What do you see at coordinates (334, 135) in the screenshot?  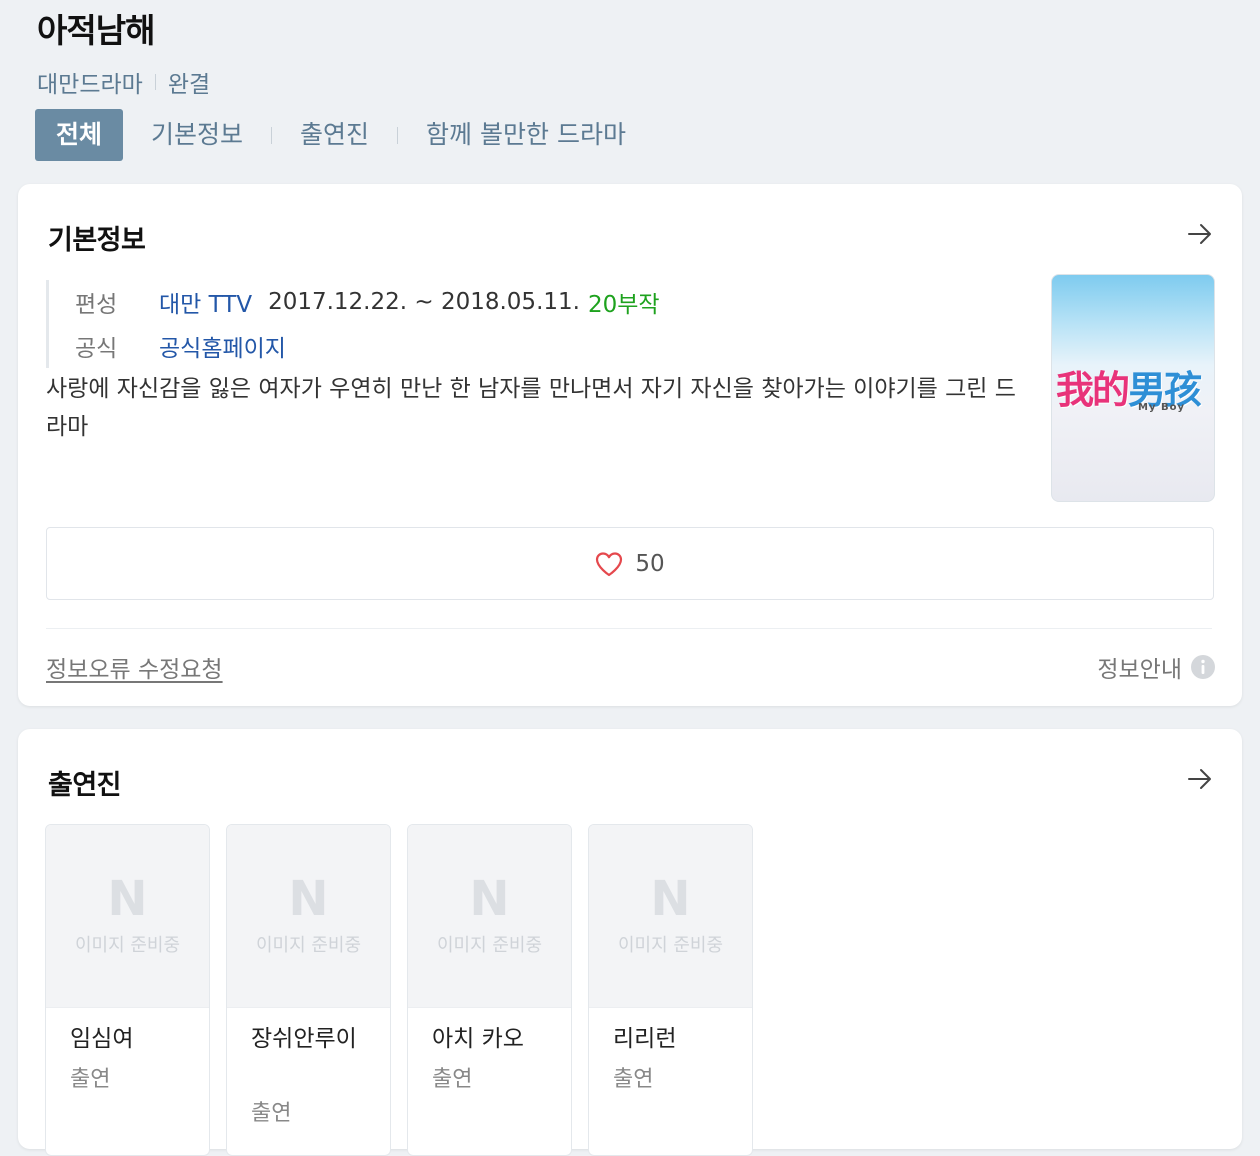 I see `tab-cast: 출연진` at bounding box center [334, 135].